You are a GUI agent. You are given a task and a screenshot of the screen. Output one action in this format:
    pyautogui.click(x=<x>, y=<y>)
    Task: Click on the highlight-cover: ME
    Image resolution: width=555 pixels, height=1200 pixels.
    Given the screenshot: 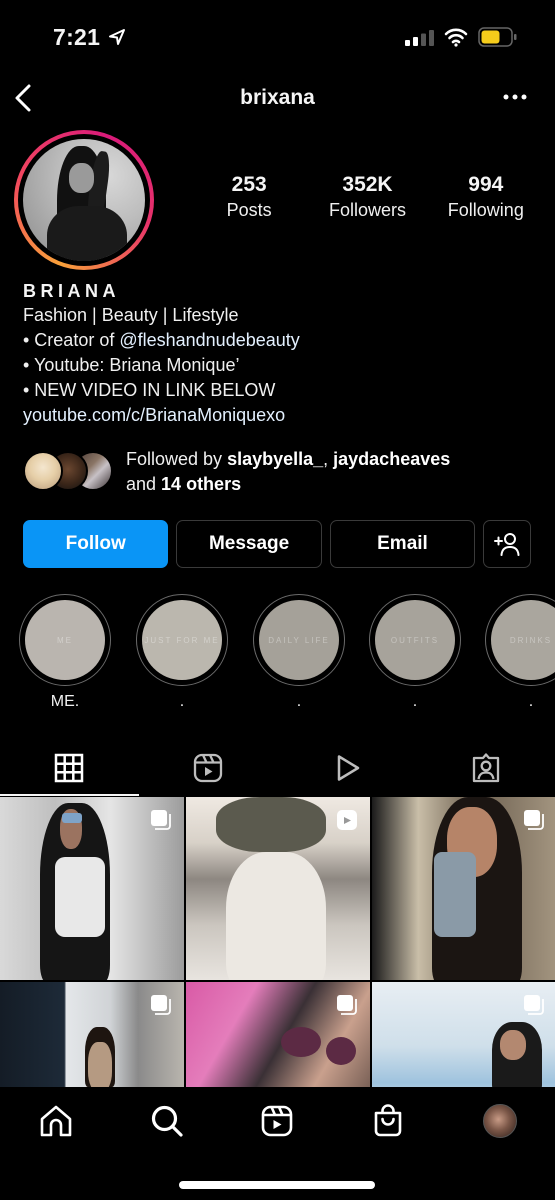 What is the action you would take?
    pyautogui.click(x=65, y=640)
    